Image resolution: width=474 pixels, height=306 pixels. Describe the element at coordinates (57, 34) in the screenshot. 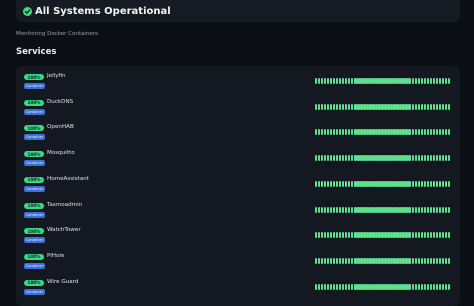

I see `page-subtitle: Monitoring Docker Containers` at that location.